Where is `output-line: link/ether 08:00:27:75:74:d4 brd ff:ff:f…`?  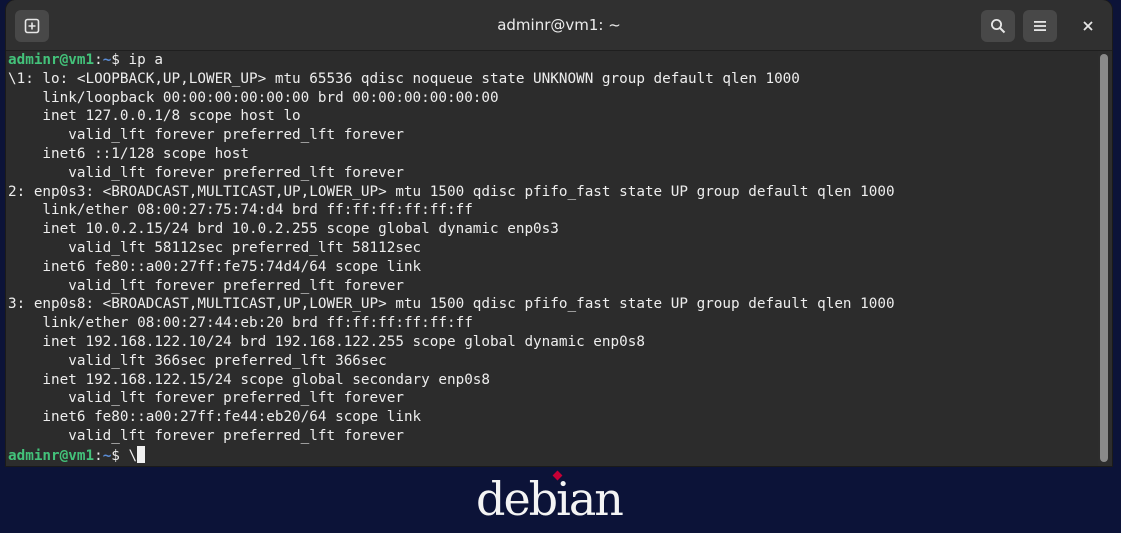 output-line: link/ether 08:00:27:75:74:d4 brd ff:ff:f… is located at coordinates (240, 210).